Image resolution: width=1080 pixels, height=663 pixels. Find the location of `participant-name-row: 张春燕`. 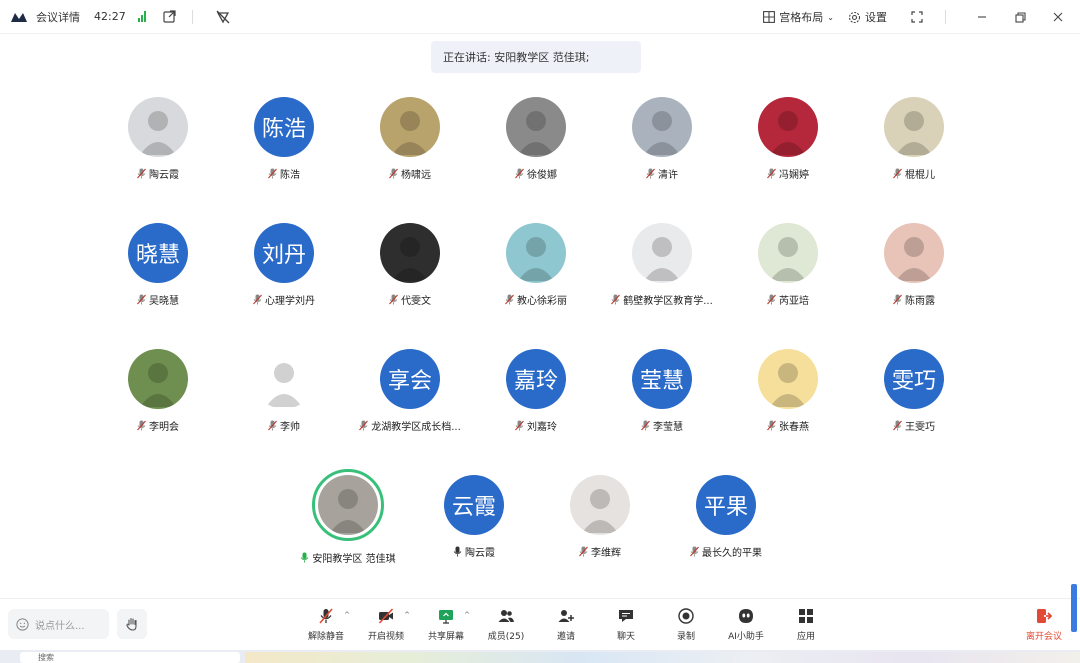

participant-name-row: 张春燕 is located at coordinates (788, 425).